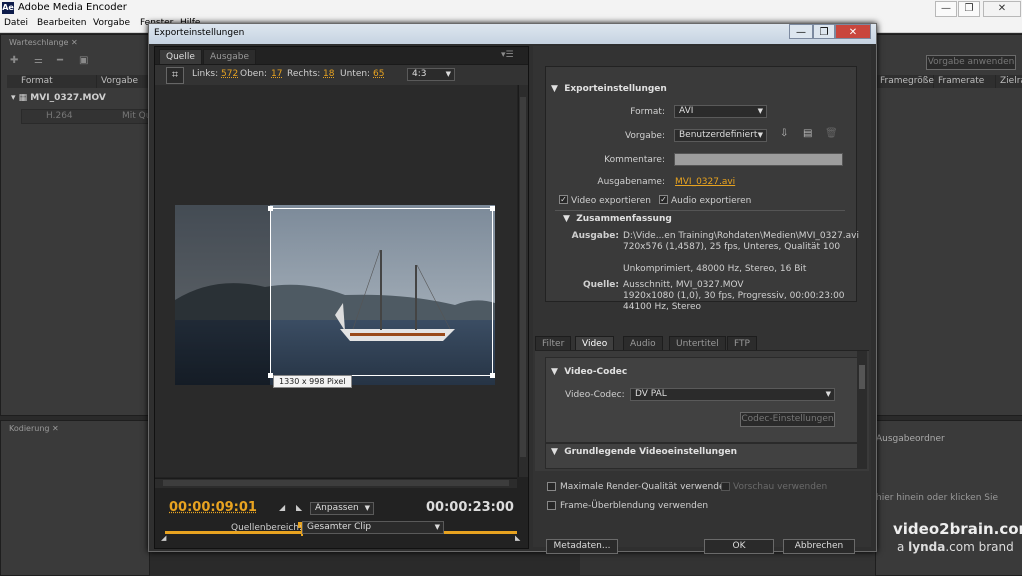  What do you see at coordinates (758, 159) in the screenshot?
I see `comments-input` at bounding box center [758, 159].